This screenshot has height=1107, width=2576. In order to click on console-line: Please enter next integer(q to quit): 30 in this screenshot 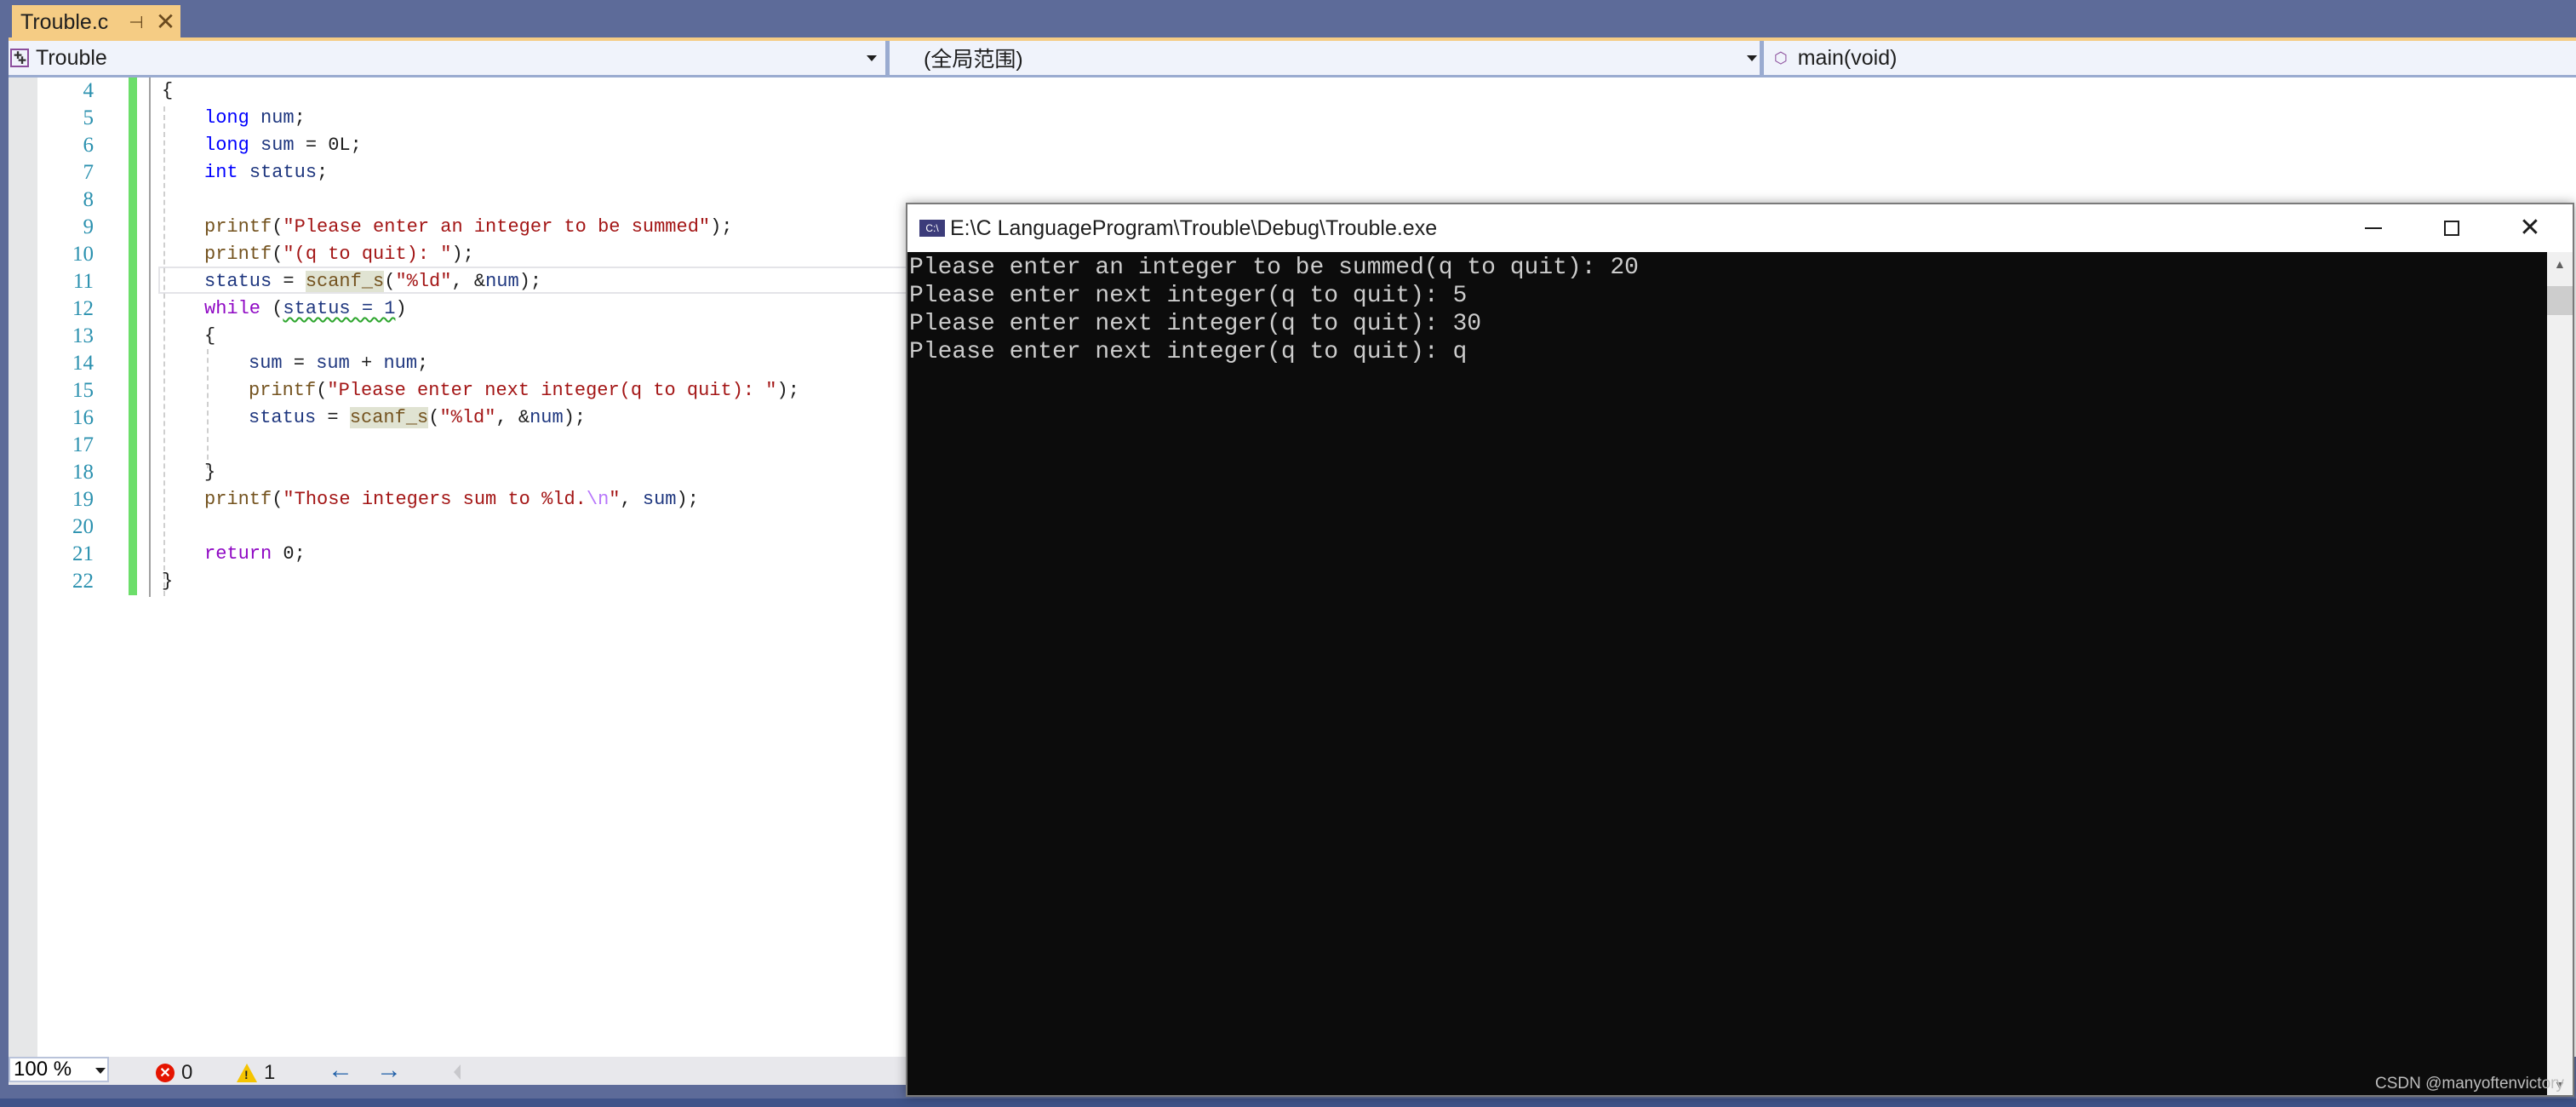, I will do `click(1195, 324)`.